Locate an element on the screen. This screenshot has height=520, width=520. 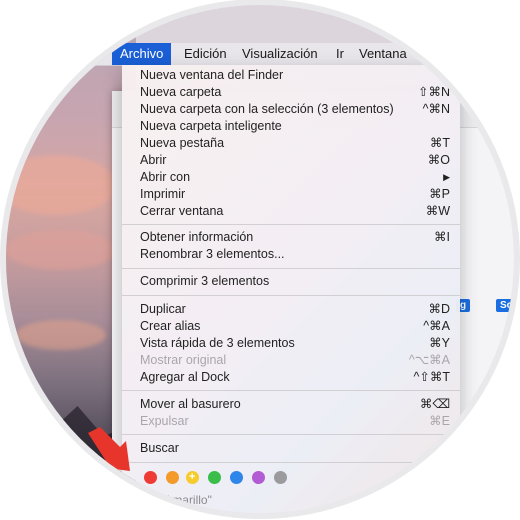
menu-item-label: Nueva ventana del Finder is located at coordinates (212, 75).